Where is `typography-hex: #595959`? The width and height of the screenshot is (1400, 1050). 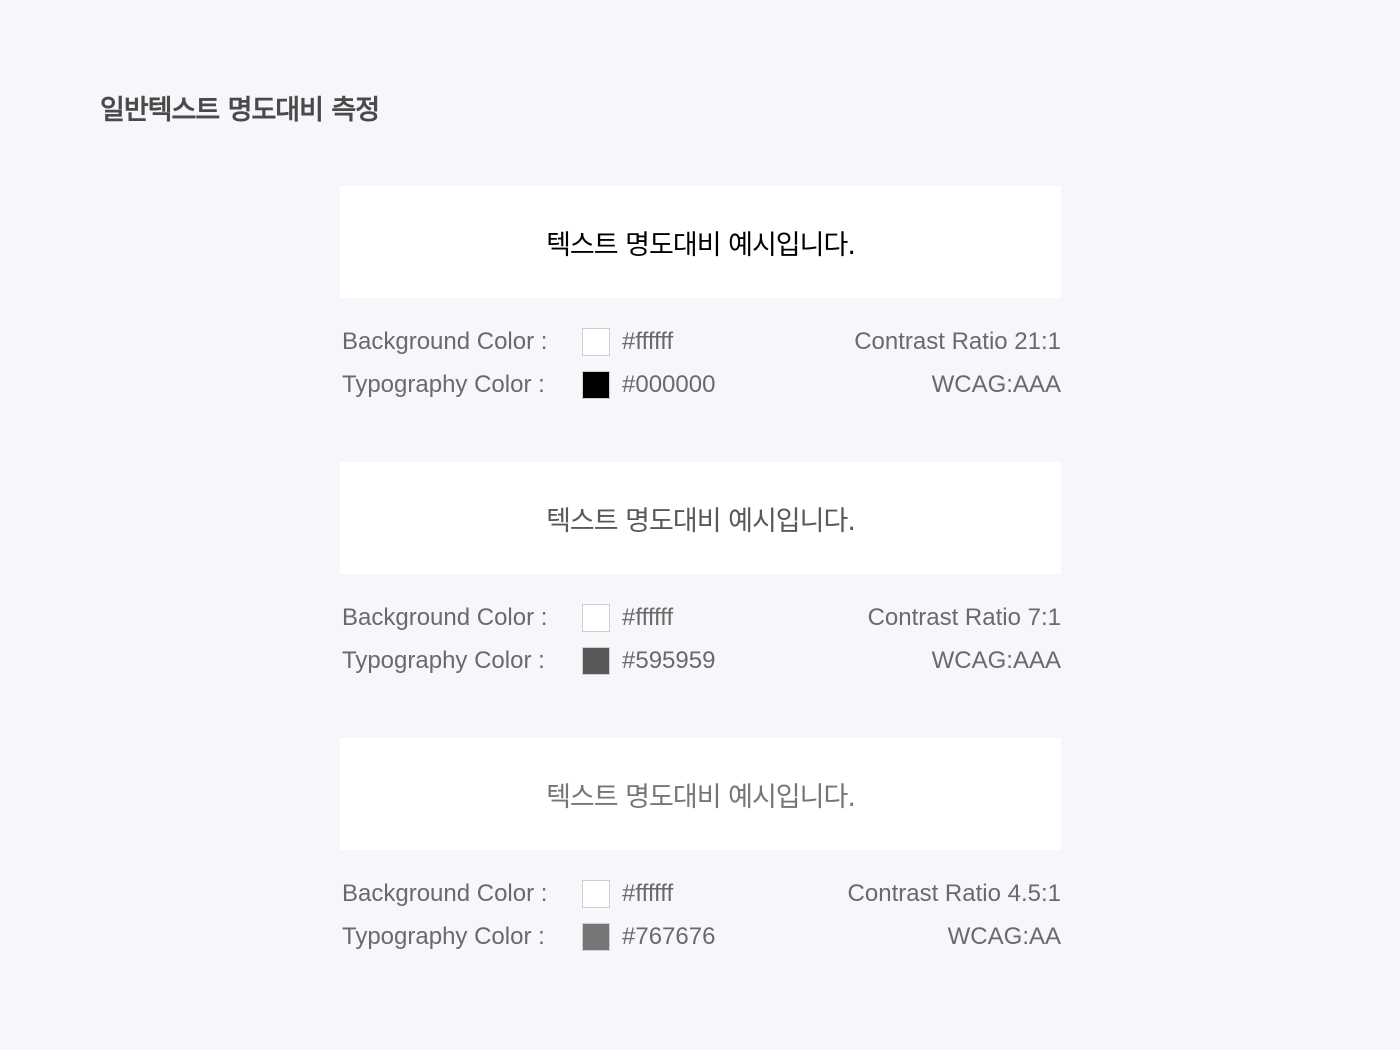 typography-hex: #595959 is located at coordinates (669, 660).